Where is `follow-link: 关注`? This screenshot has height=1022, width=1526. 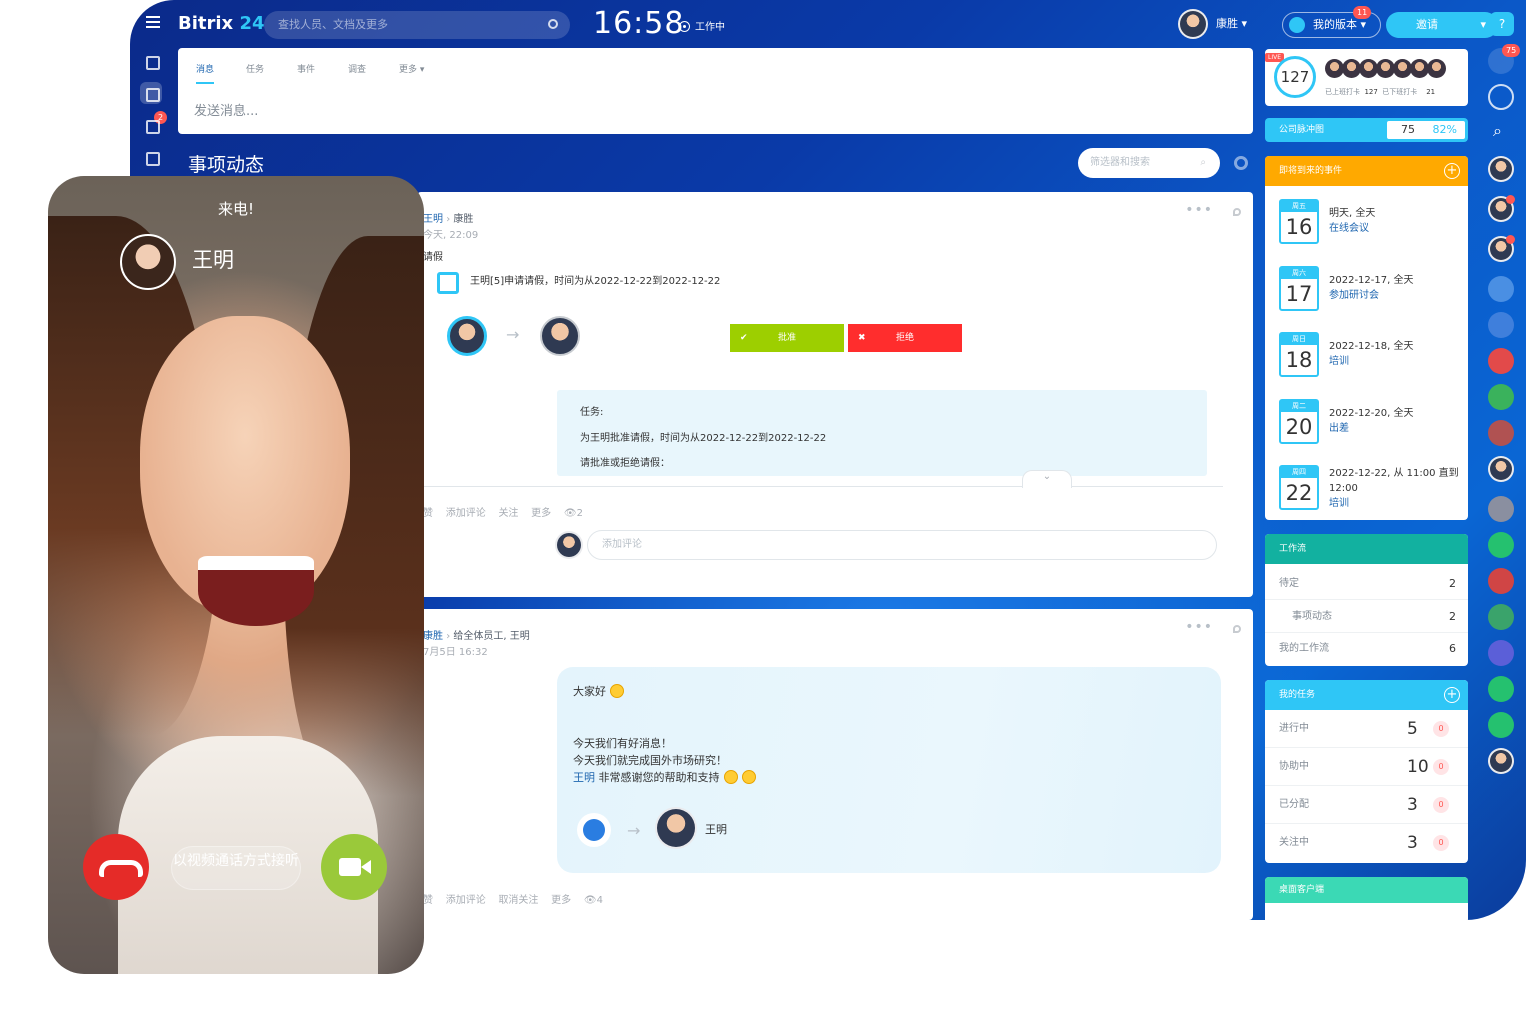
follow-link: 关注 is located at coordinates (508, 513).